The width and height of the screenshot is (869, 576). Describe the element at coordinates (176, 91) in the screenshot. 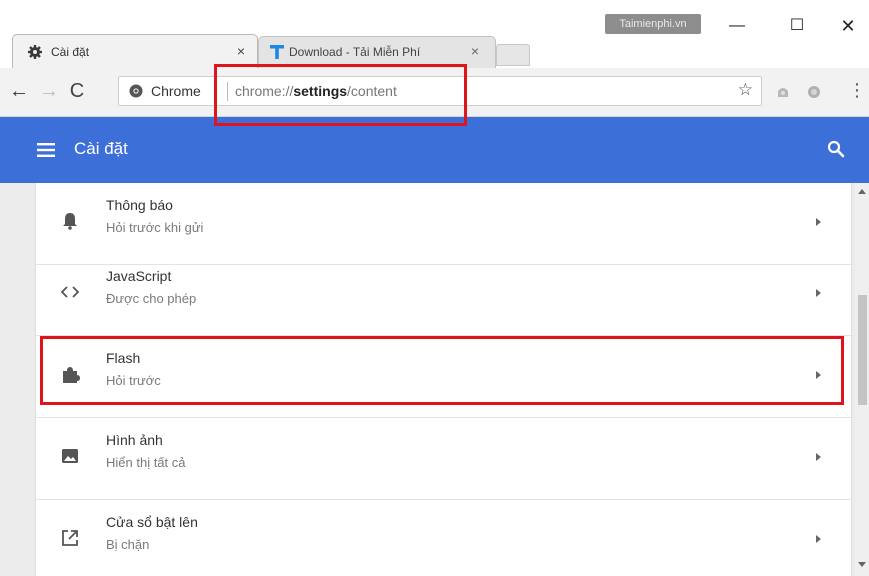

I see `chrome-chip-label: Chrome` at that location.